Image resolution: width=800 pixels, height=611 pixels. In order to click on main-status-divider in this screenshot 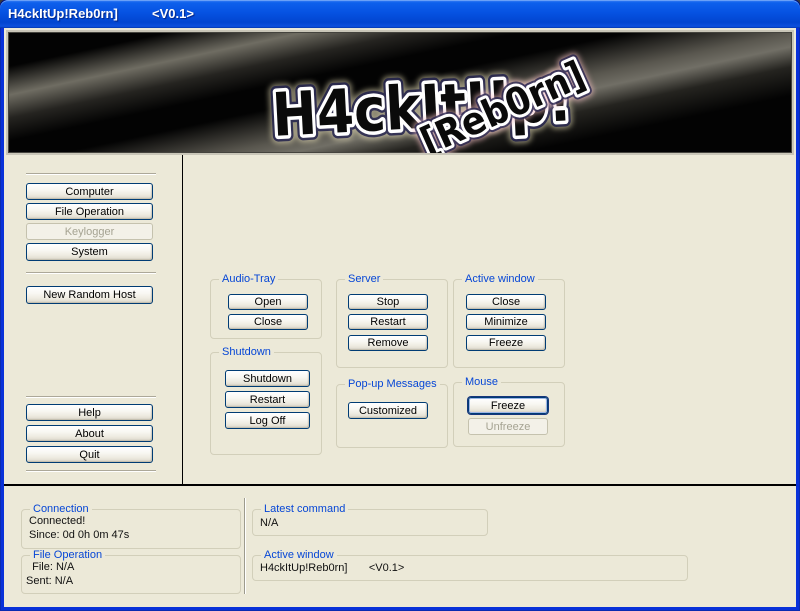, I will do `click(400, 485)`.